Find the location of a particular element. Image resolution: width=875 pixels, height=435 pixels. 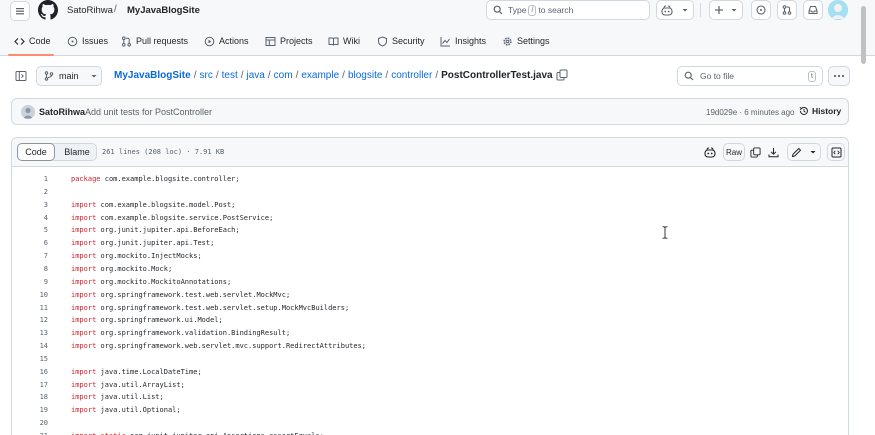

table-icon is located at coordinates (270, 41).